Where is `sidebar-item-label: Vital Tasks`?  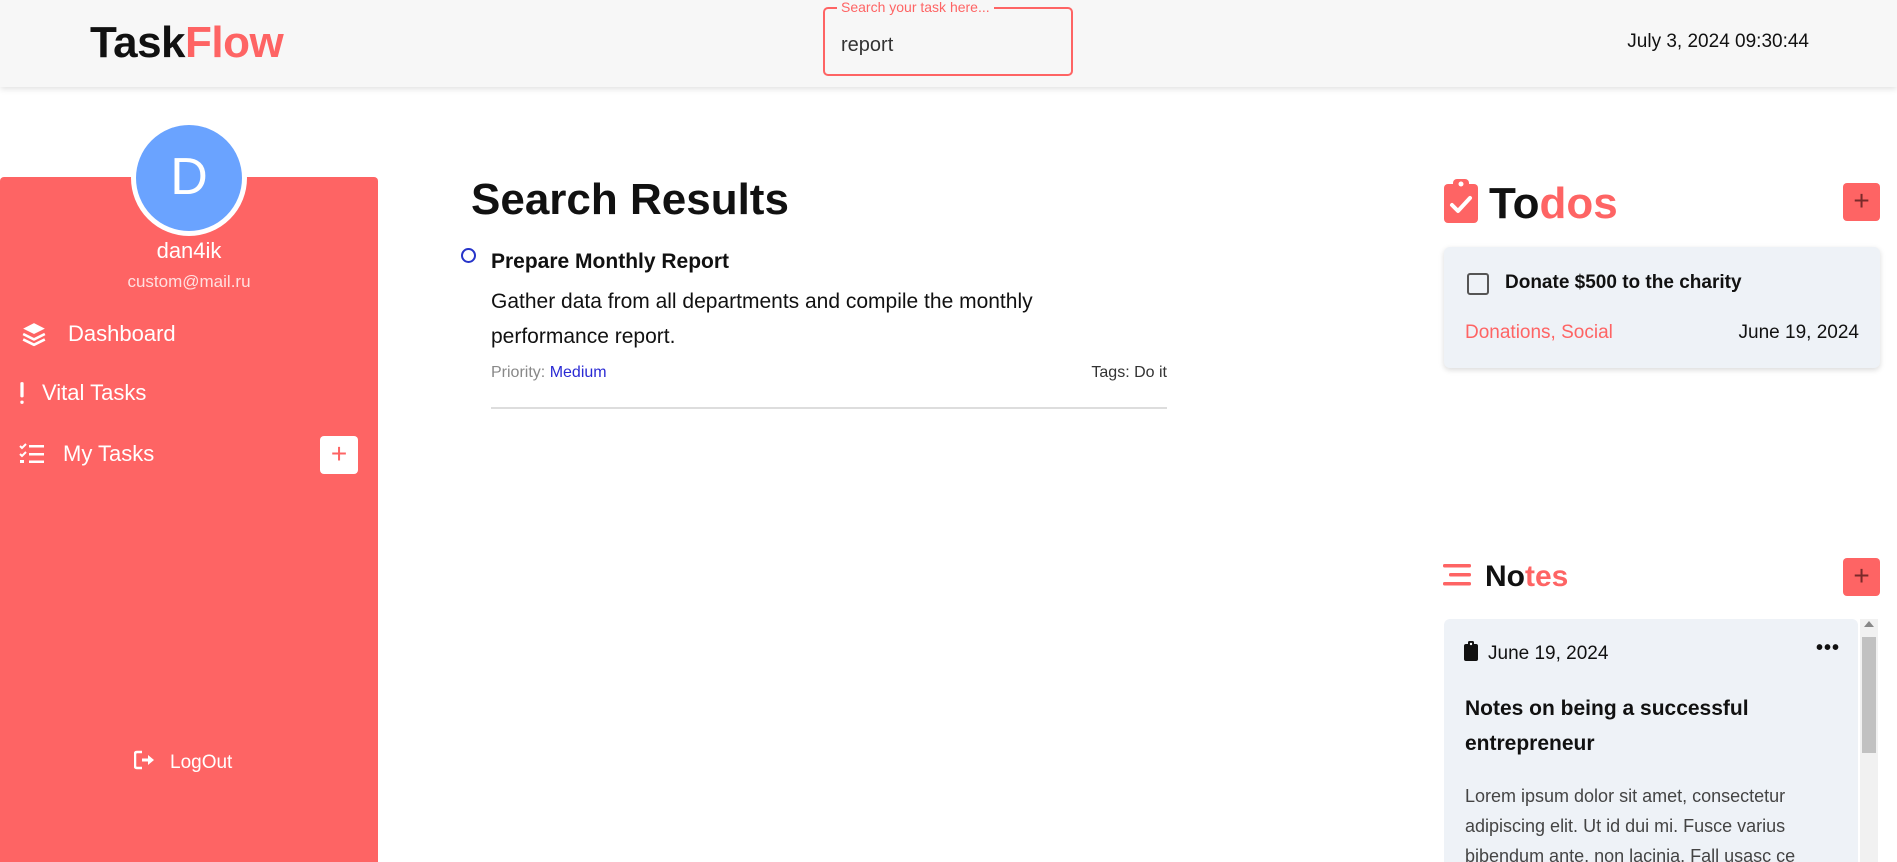 sidebar-item-label: Vital Tasks is located at coordinates (94, 392).